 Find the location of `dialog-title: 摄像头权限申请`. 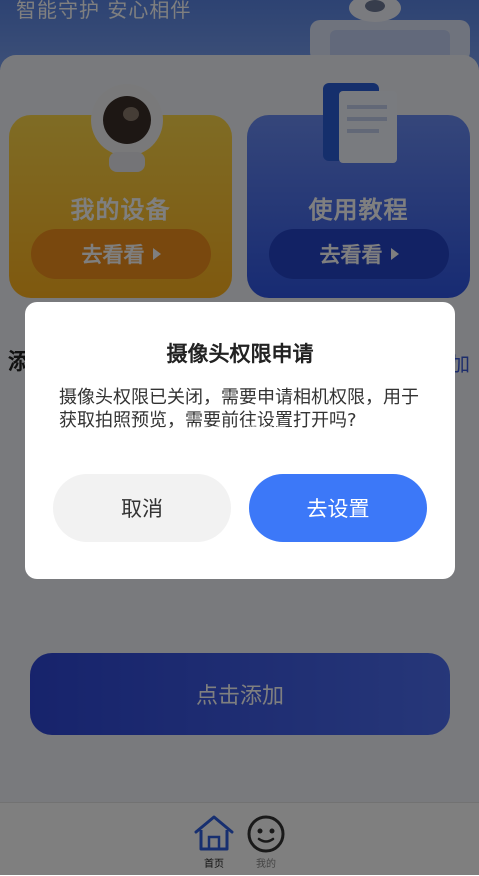

dialog-title: 摄像头权限申请 is located at coordinates (240, 354).